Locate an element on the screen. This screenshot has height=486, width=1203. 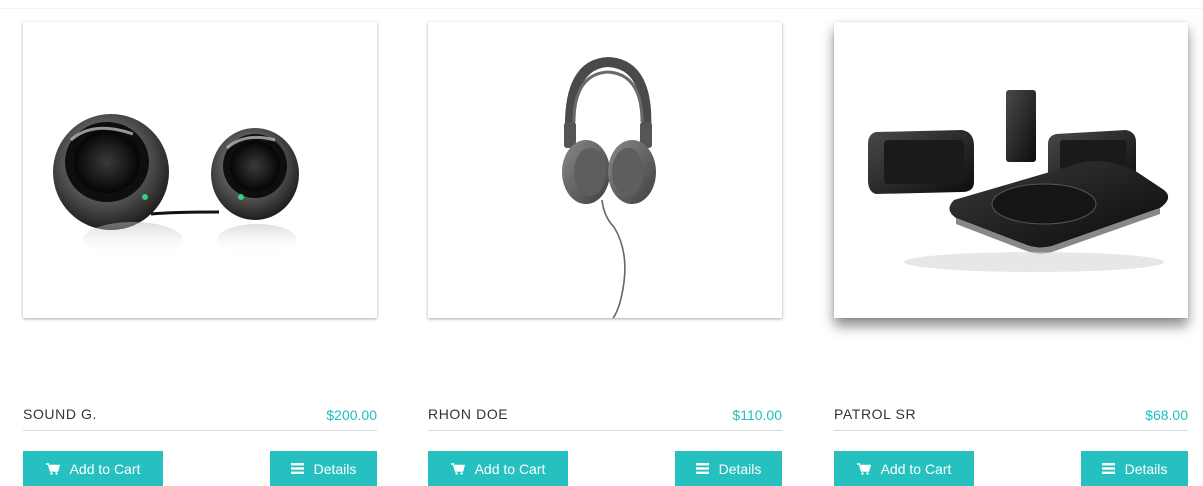
product-price: $68.00 is located at coordinates (1166, 415).